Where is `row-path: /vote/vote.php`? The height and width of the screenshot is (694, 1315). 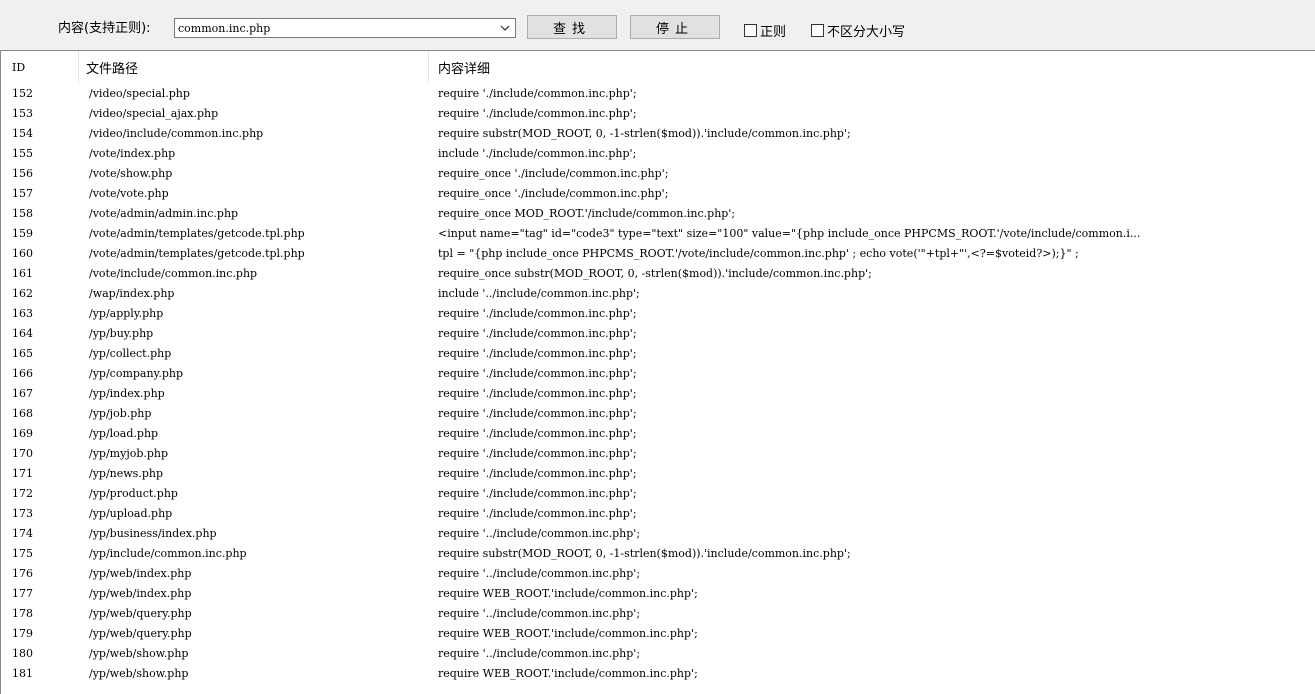 row-path: /vote/vote.php is located at coordinates (129, 193).